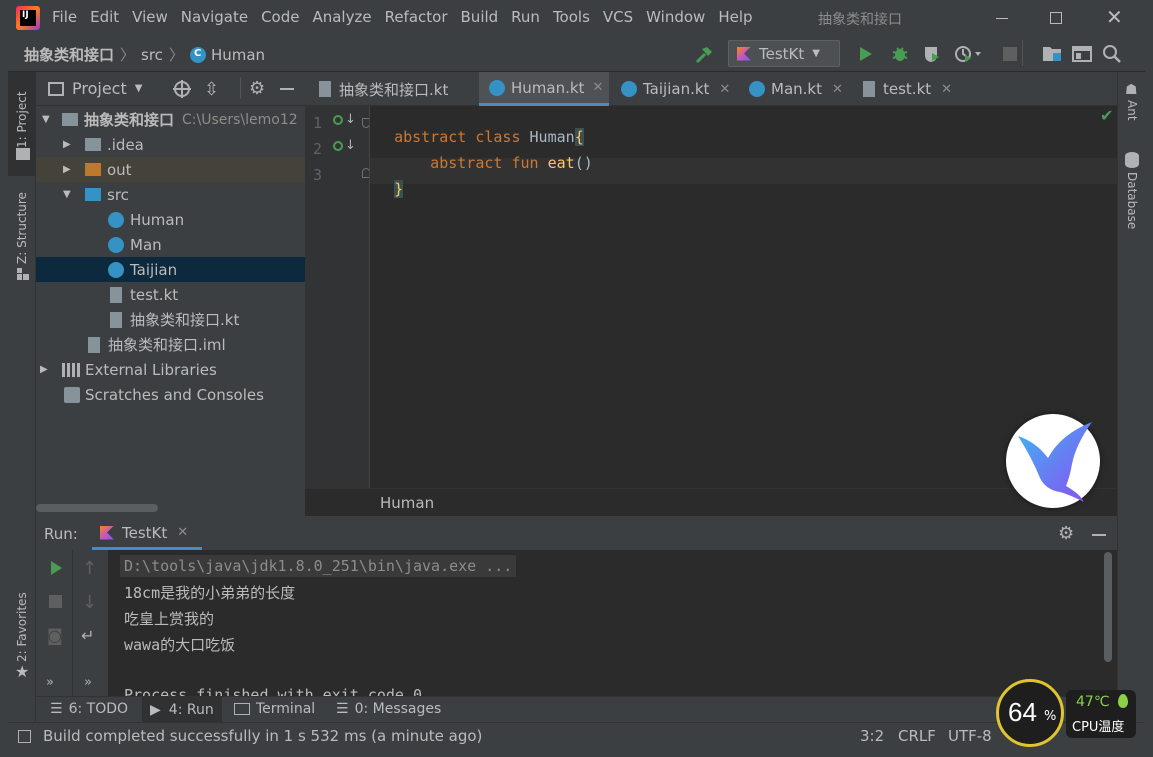  I want to click on tool-button-label: 0: Messages, so click(398, 709).